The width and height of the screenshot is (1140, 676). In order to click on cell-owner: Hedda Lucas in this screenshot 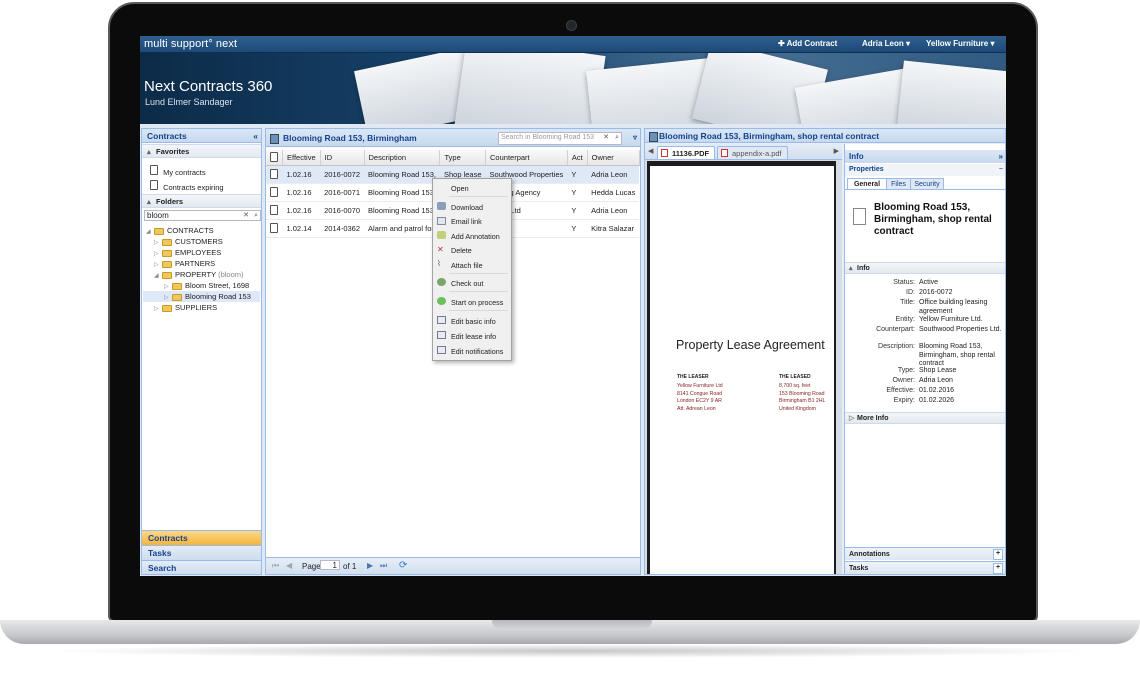, I will do `click(613, 192)`.